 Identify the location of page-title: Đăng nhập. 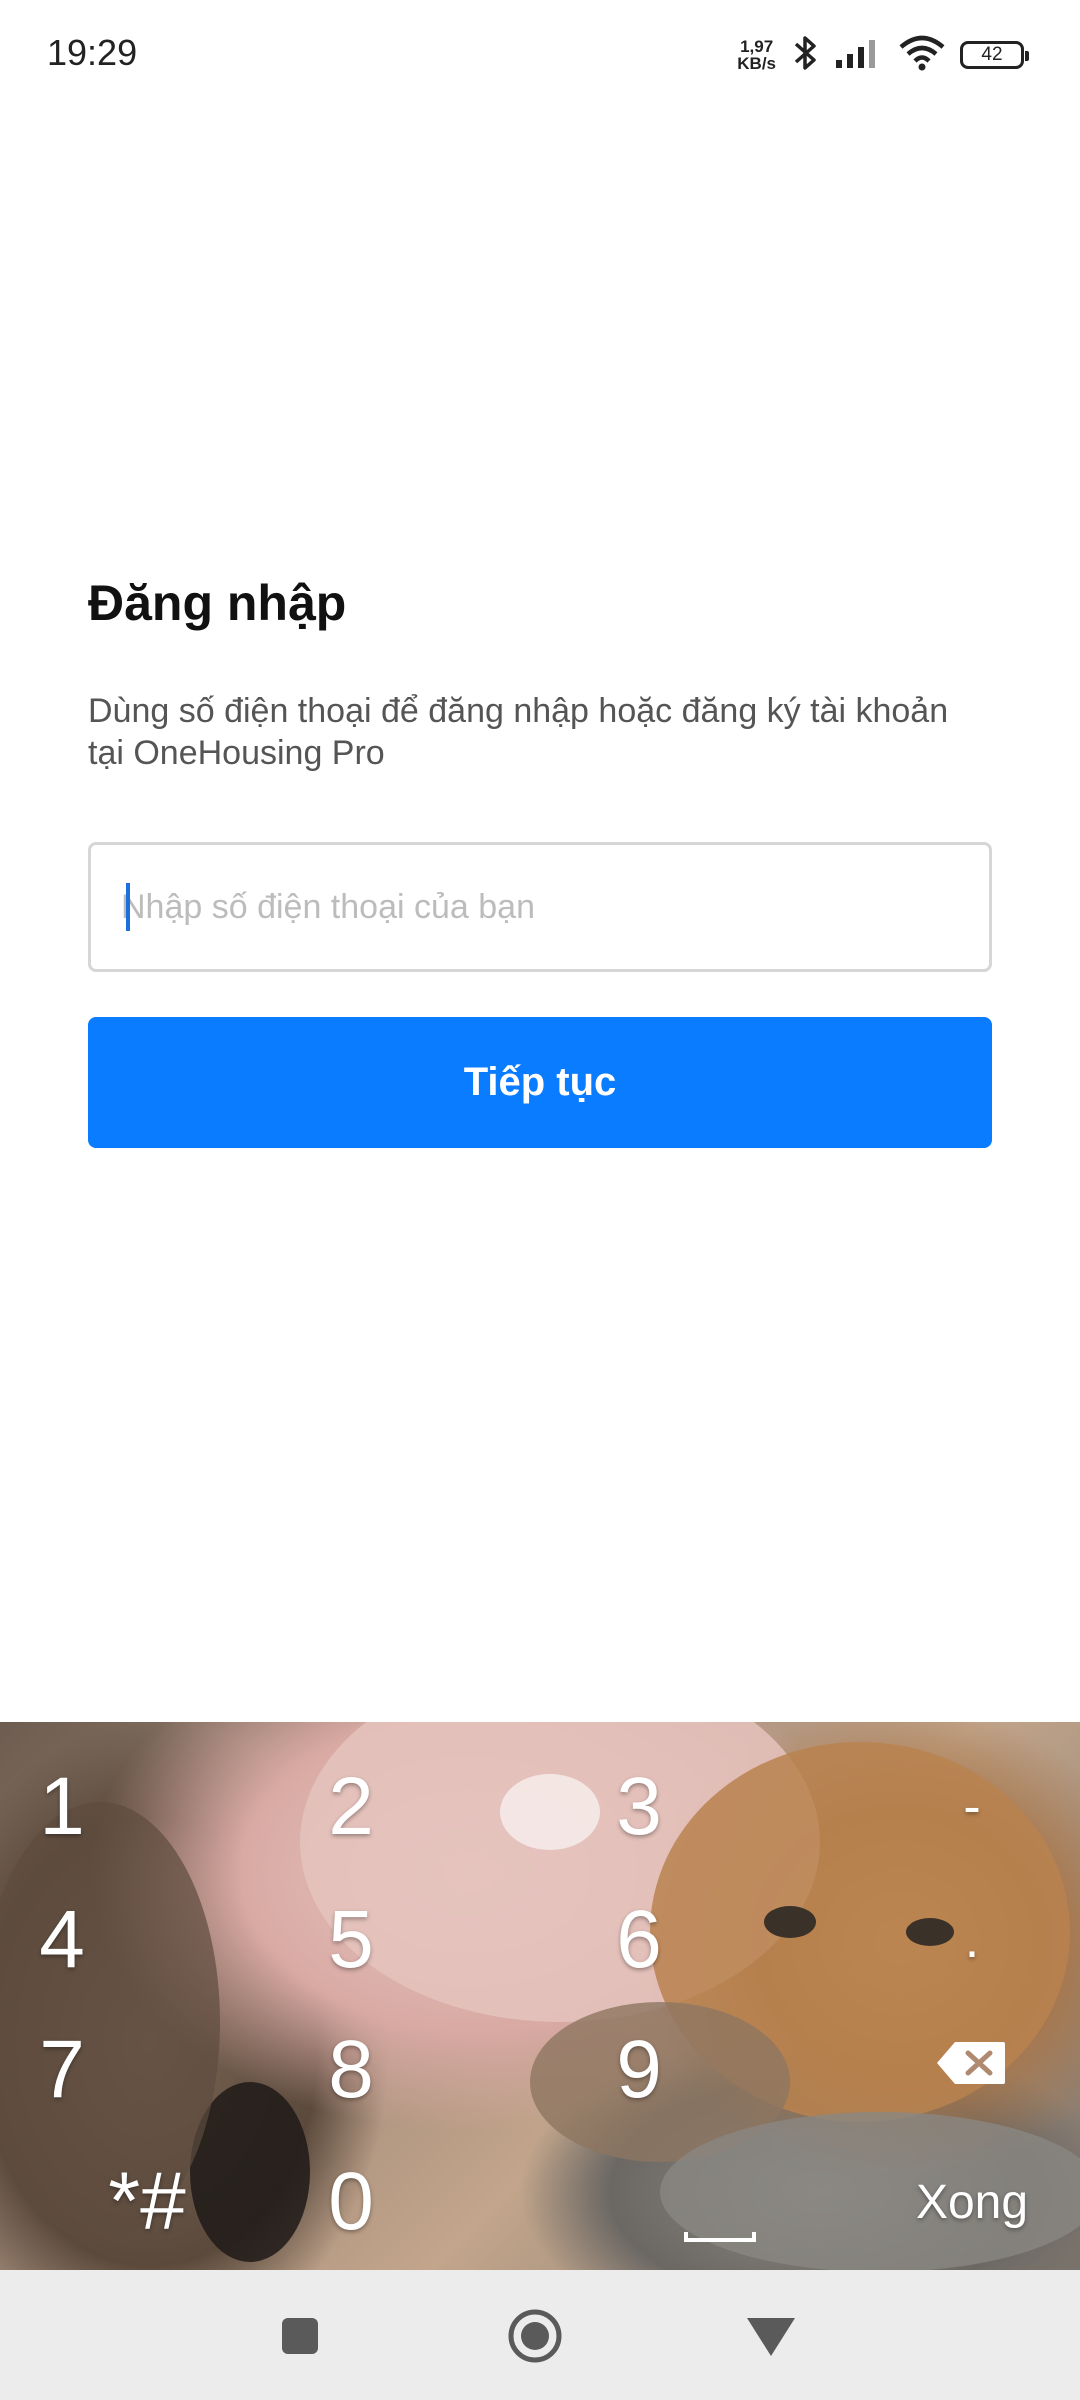
(217, 603).